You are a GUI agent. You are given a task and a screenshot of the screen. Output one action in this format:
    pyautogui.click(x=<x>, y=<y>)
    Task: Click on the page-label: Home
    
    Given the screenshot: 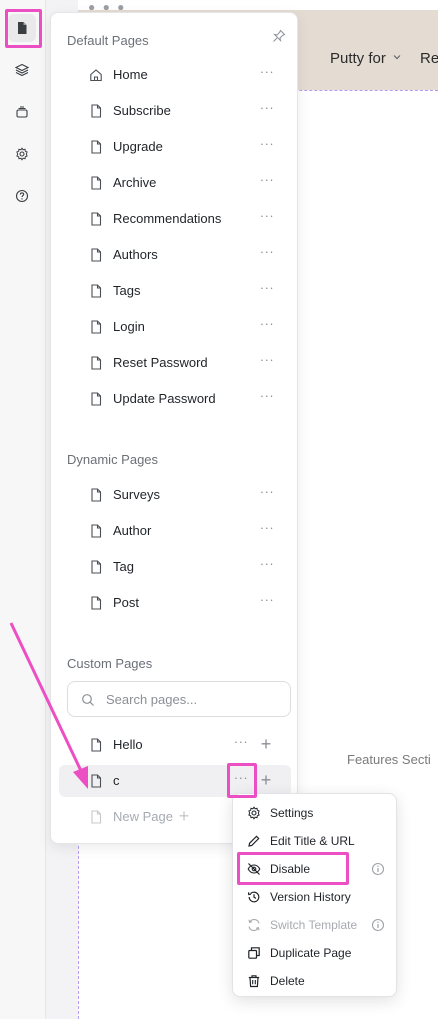 What is the action you would take?
    pyautogui.click(x=130, y=74)
    